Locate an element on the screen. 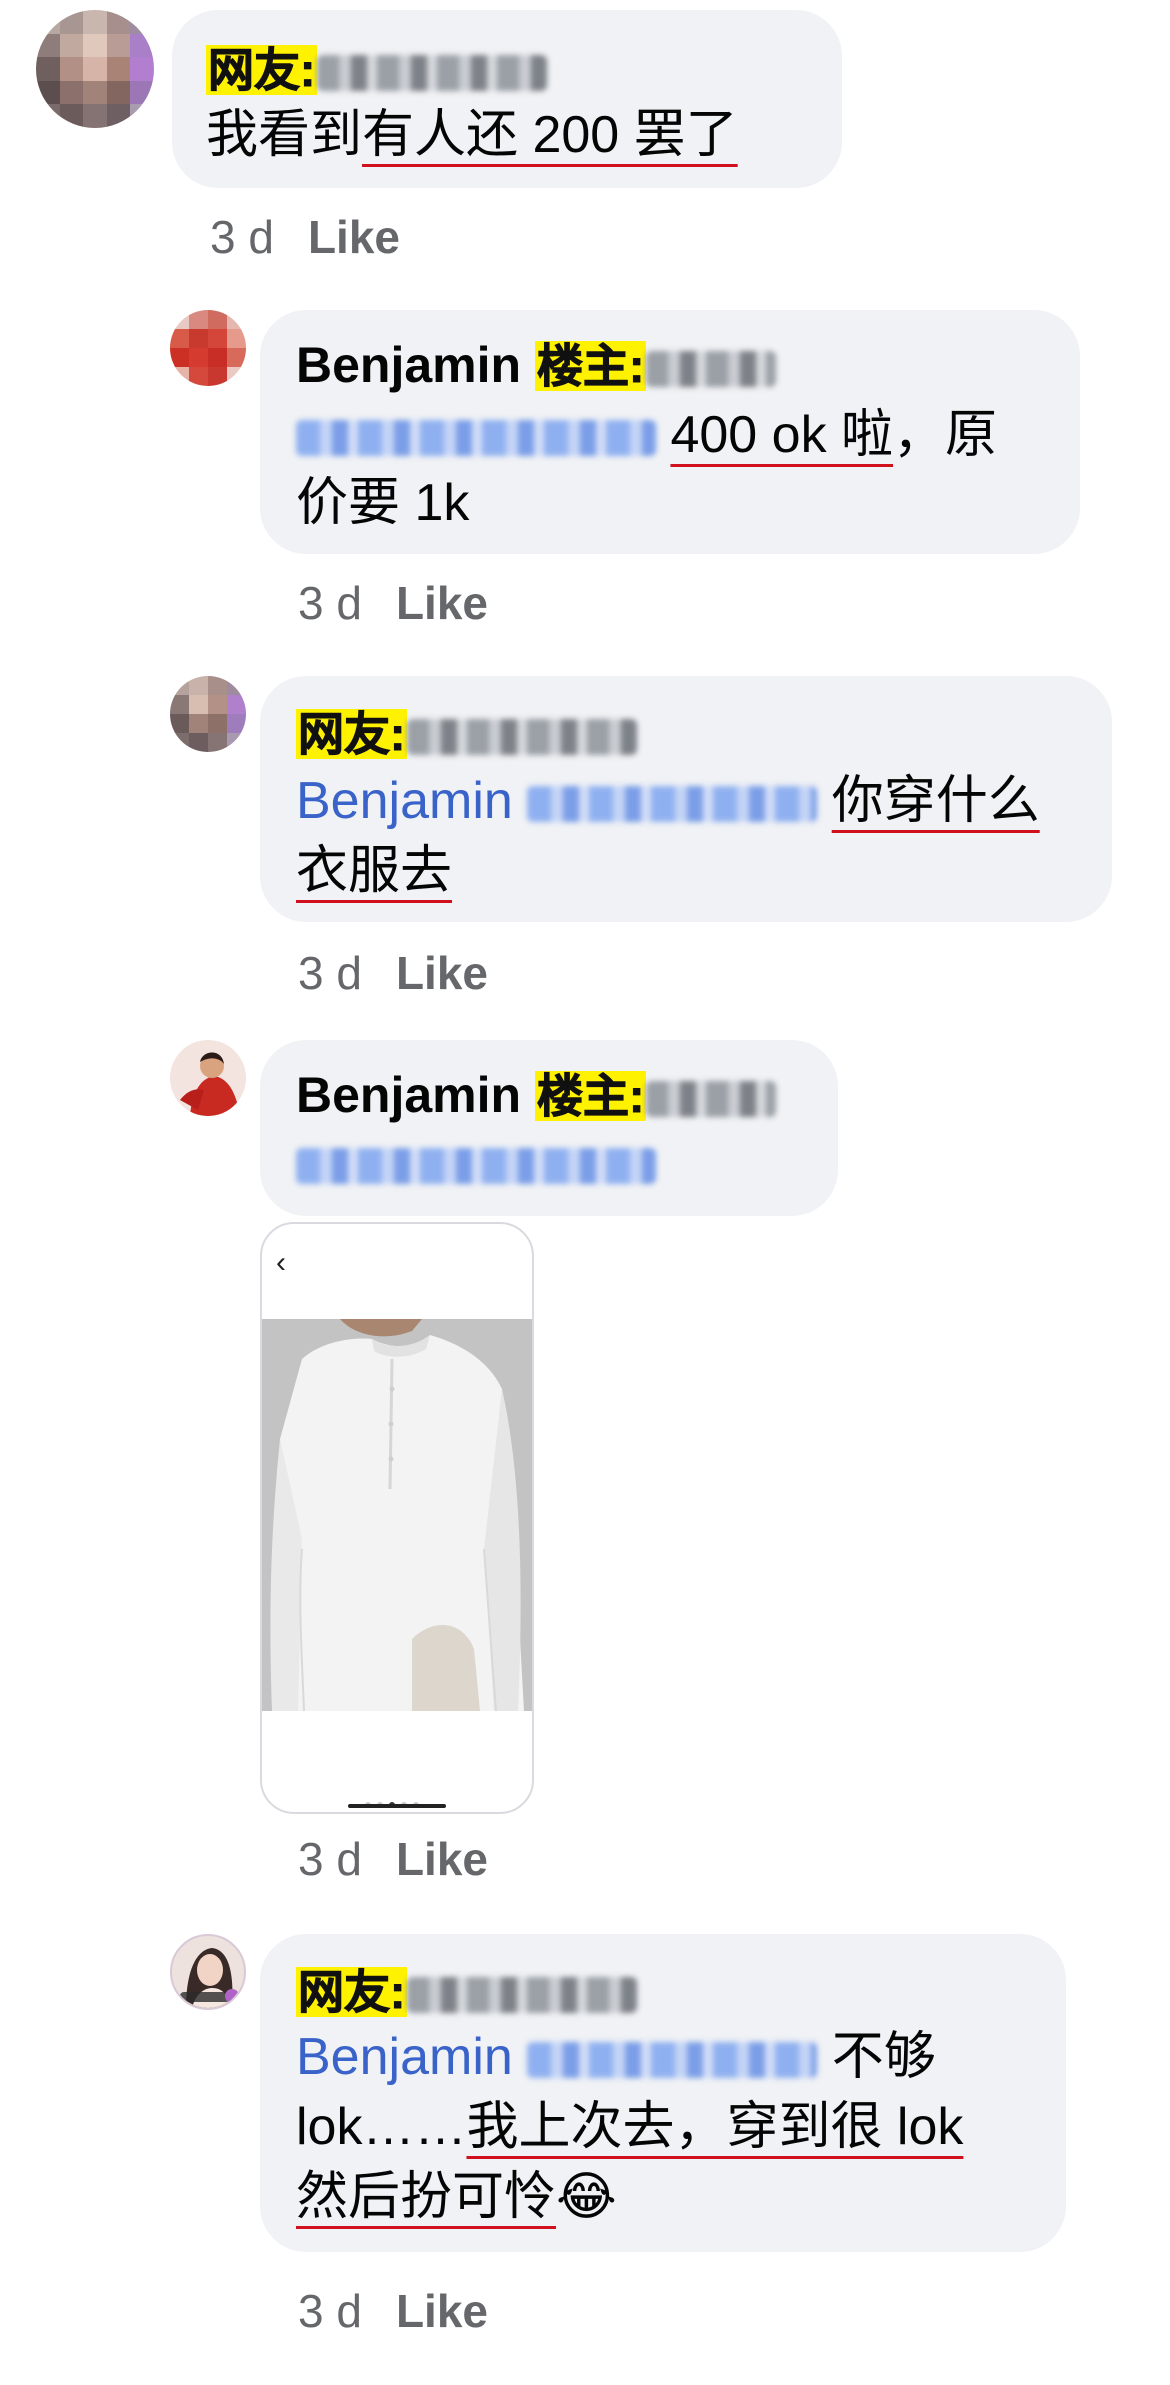 The height and width of the screenshot is (2385, 1170). shirt-icon is located at coordinates (397, 1515).